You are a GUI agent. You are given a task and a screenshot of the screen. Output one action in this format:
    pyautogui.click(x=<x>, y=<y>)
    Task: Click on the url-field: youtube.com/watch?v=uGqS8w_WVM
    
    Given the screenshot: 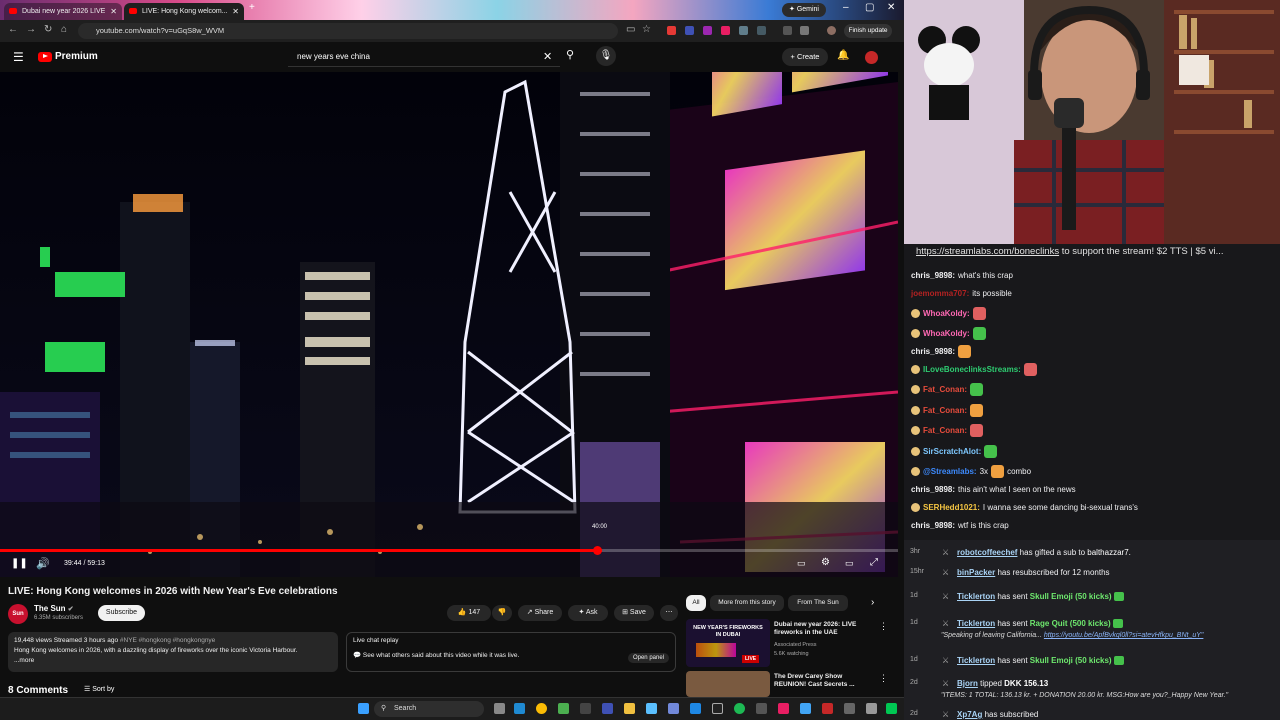 What is the action you would take?
    pyautogui.click(x=348, y=31)
    